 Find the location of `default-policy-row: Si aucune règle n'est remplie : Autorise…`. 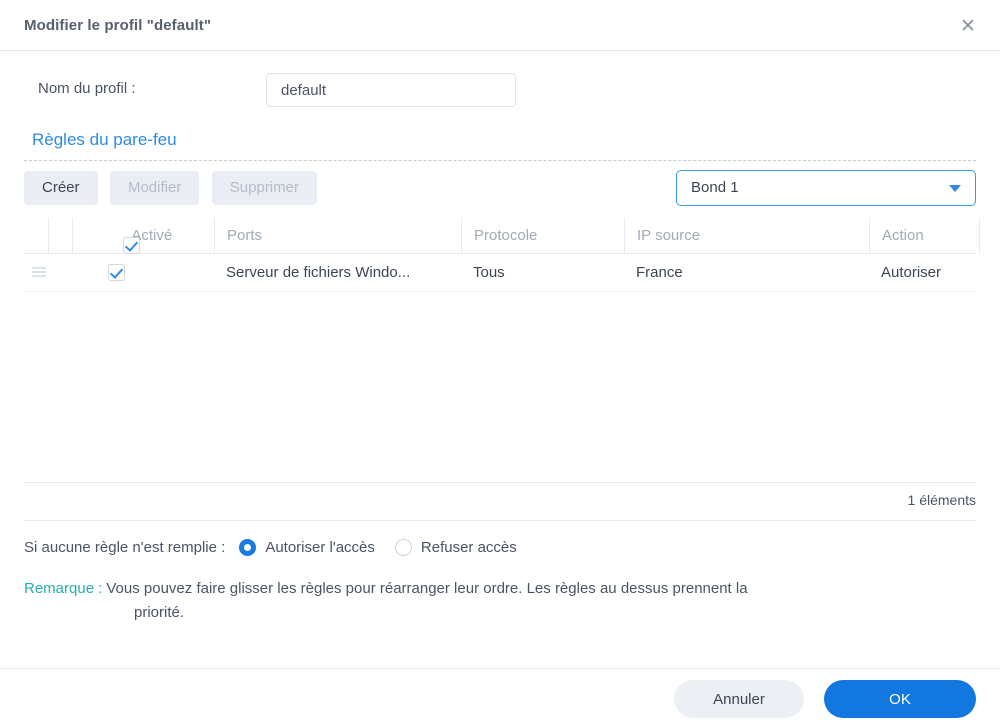

default-policy-row: Si aucune règle n'est remplie : Autorise… is located at coordinates (280, 547).